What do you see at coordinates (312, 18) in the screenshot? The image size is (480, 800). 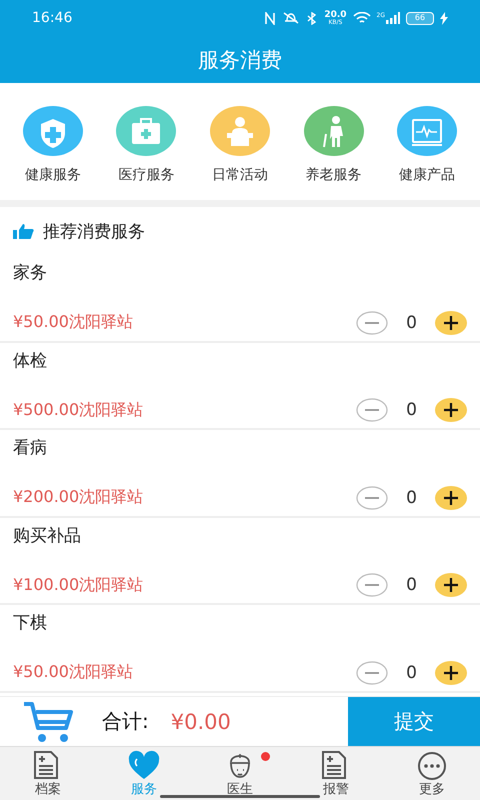 I see `bluetooth-icon` at bounding box center [312, 18].